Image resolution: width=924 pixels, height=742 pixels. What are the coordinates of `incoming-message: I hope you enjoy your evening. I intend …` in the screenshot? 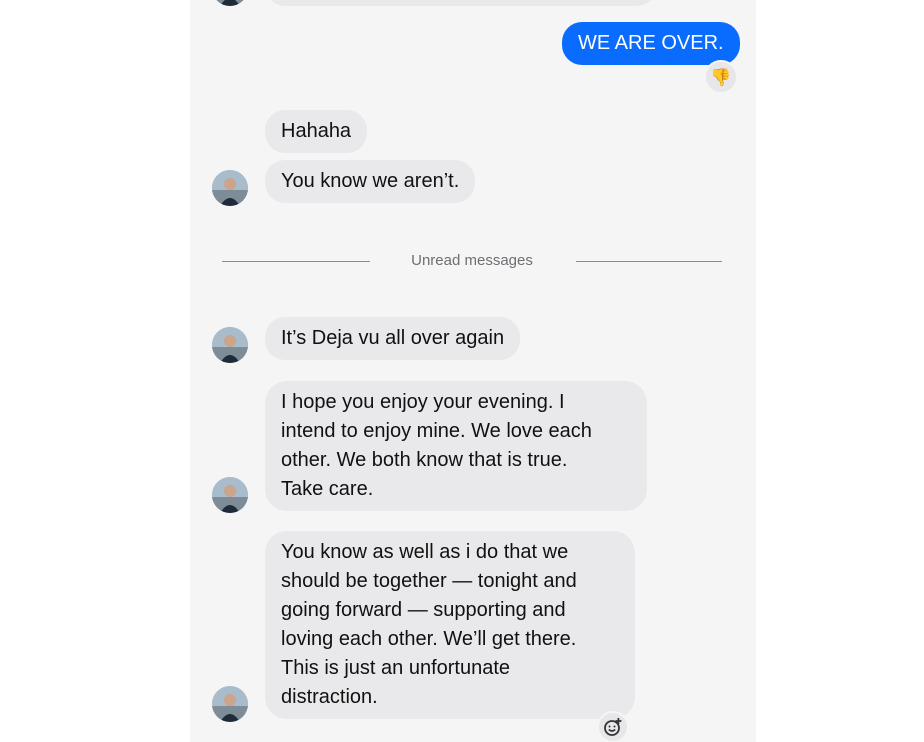 It's located at (456, 446).